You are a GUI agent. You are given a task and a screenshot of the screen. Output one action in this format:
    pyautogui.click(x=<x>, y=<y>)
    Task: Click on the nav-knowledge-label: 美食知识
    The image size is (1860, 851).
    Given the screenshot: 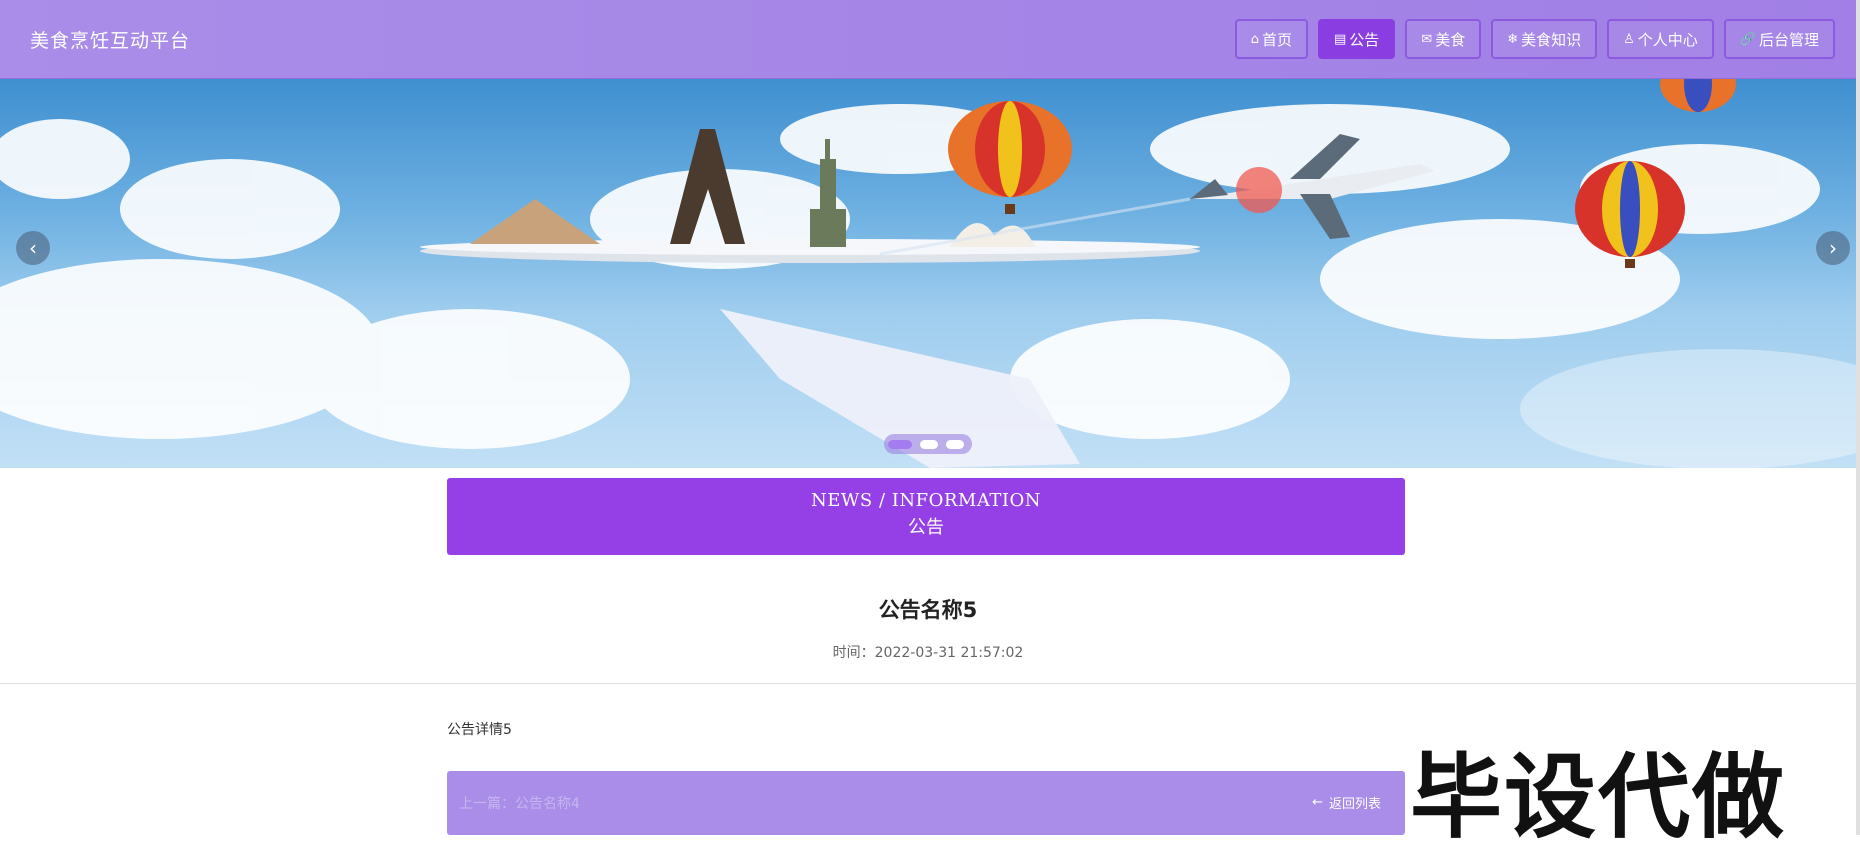 What is the action you would take?
    pyautogui.click(x=1551, y=39)
    